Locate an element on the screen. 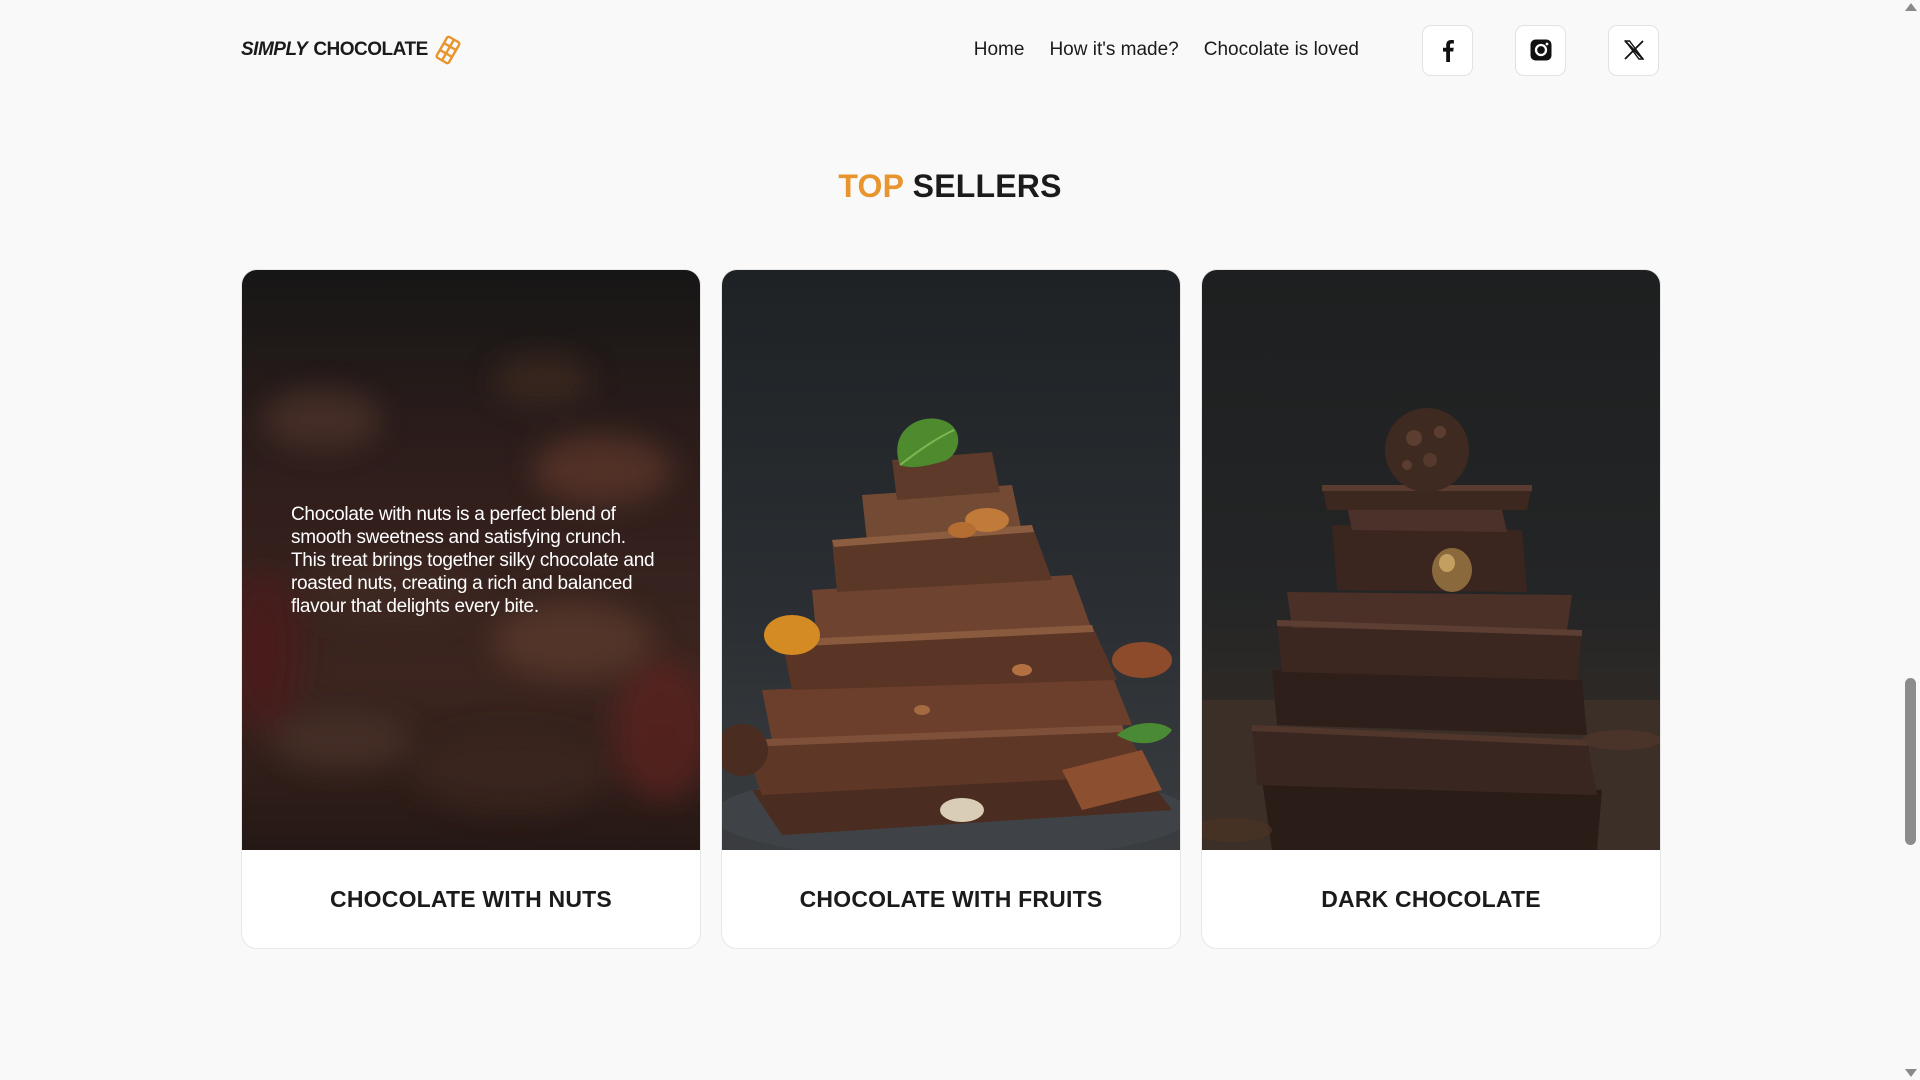 This screenshot has width=1920, height=1080. facebook-icon is located at coordinates (1448, 51).